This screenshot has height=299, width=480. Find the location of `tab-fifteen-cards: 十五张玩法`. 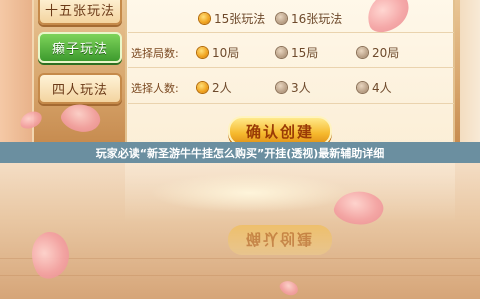

tab-fifteen-cards: 十五张玩法 is located at coordinates (80, 12).